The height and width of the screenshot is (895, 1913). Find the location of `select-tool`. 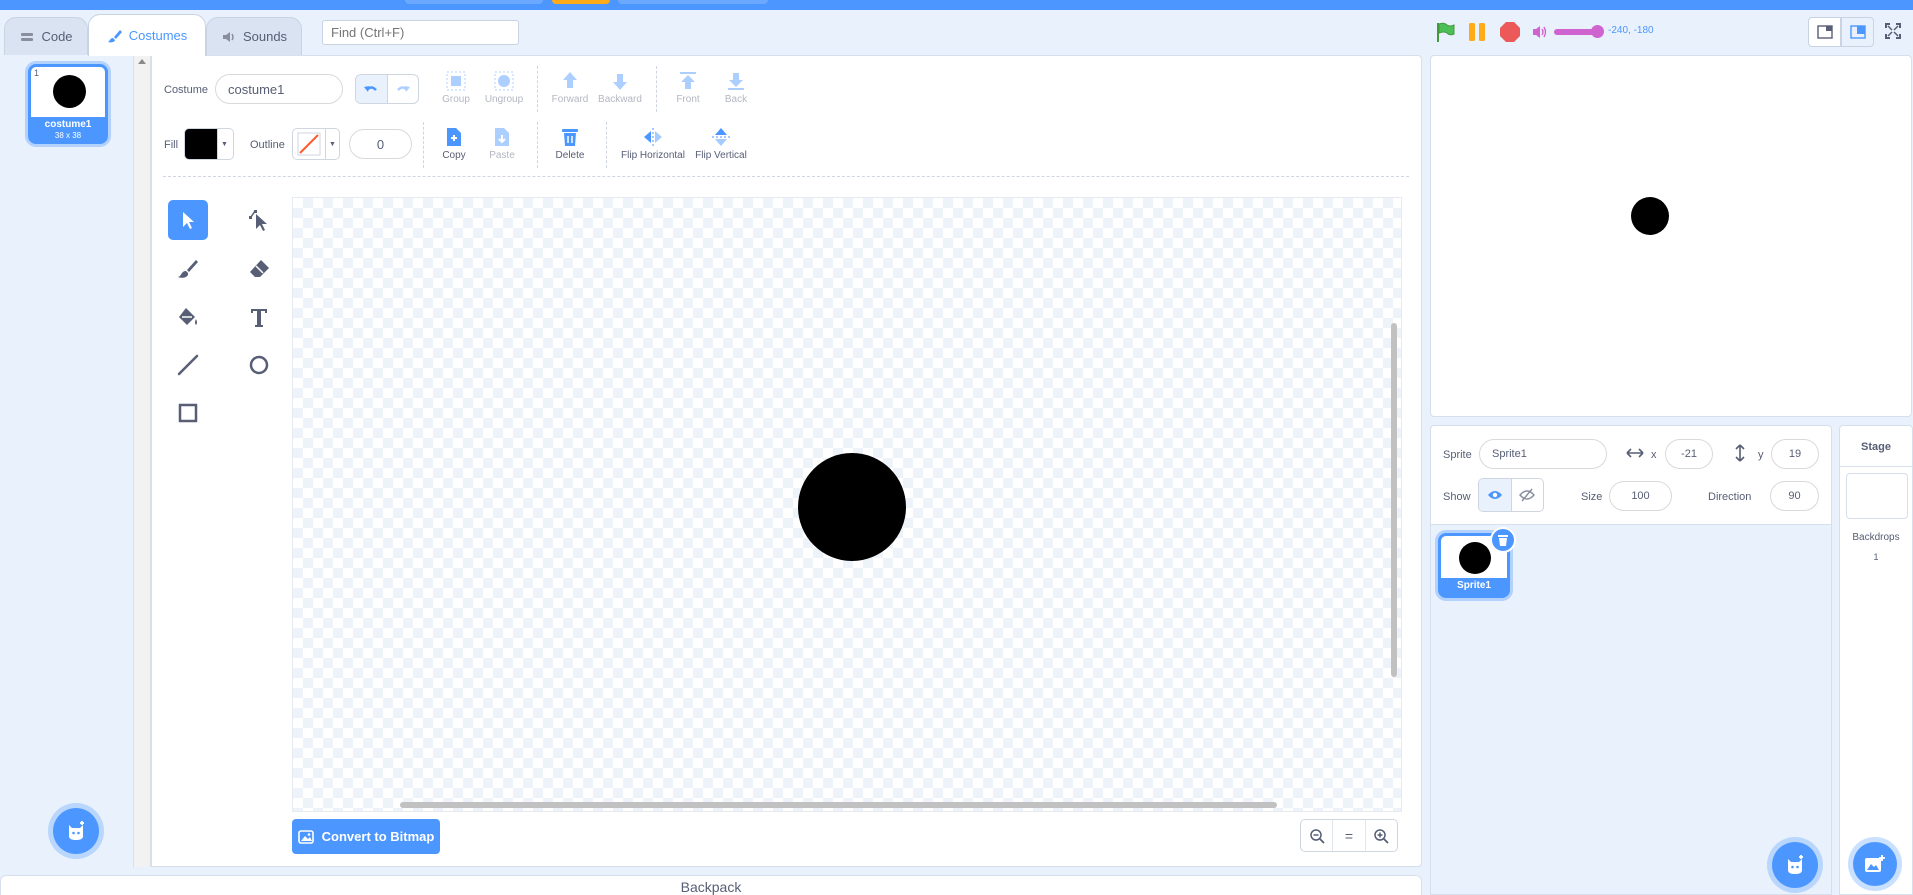

select-tool is located at coordinates (188, 220).